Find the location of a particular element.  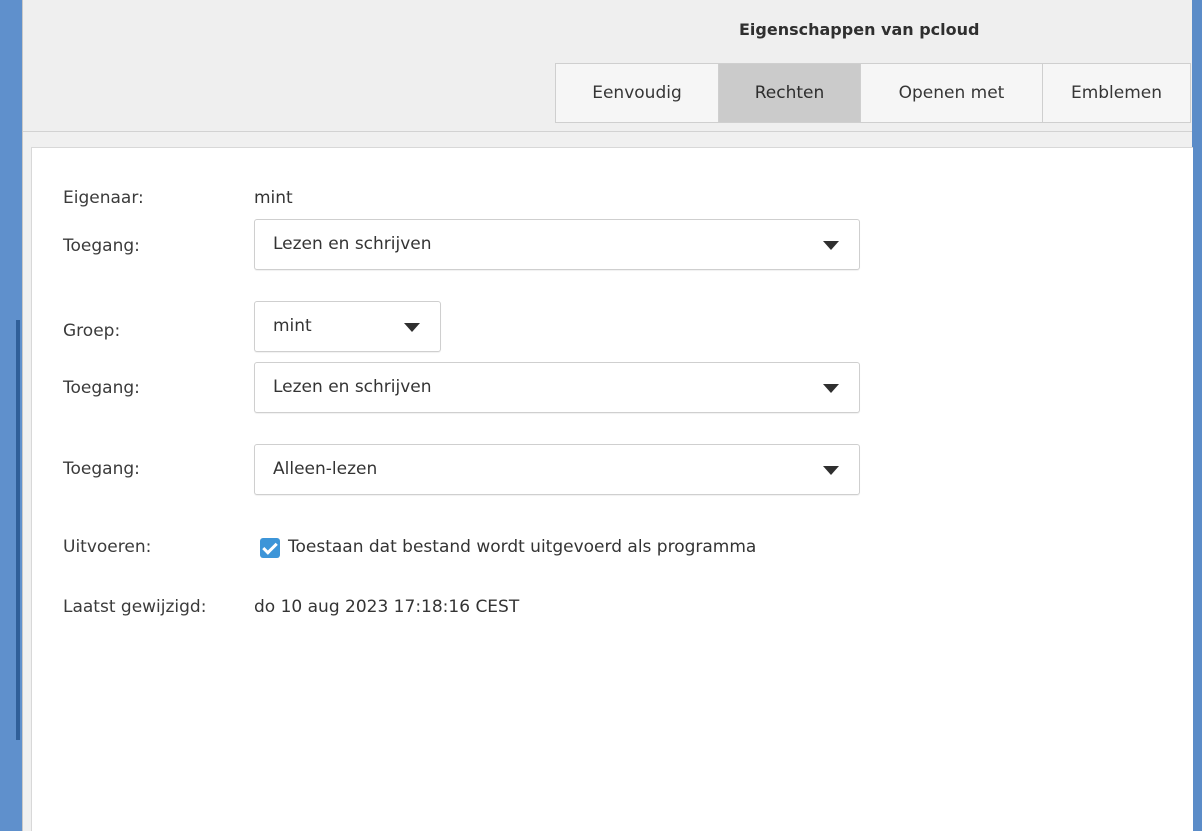

owner-access-value: Lezen en schrijven is located at coordinates (352, 244).